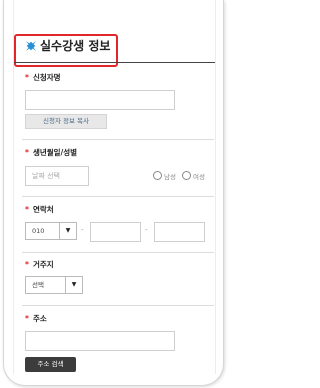  What do you see at coordinates (100, 341) in the screenshot?
I see `address-input` at bounding box center [100, 341].